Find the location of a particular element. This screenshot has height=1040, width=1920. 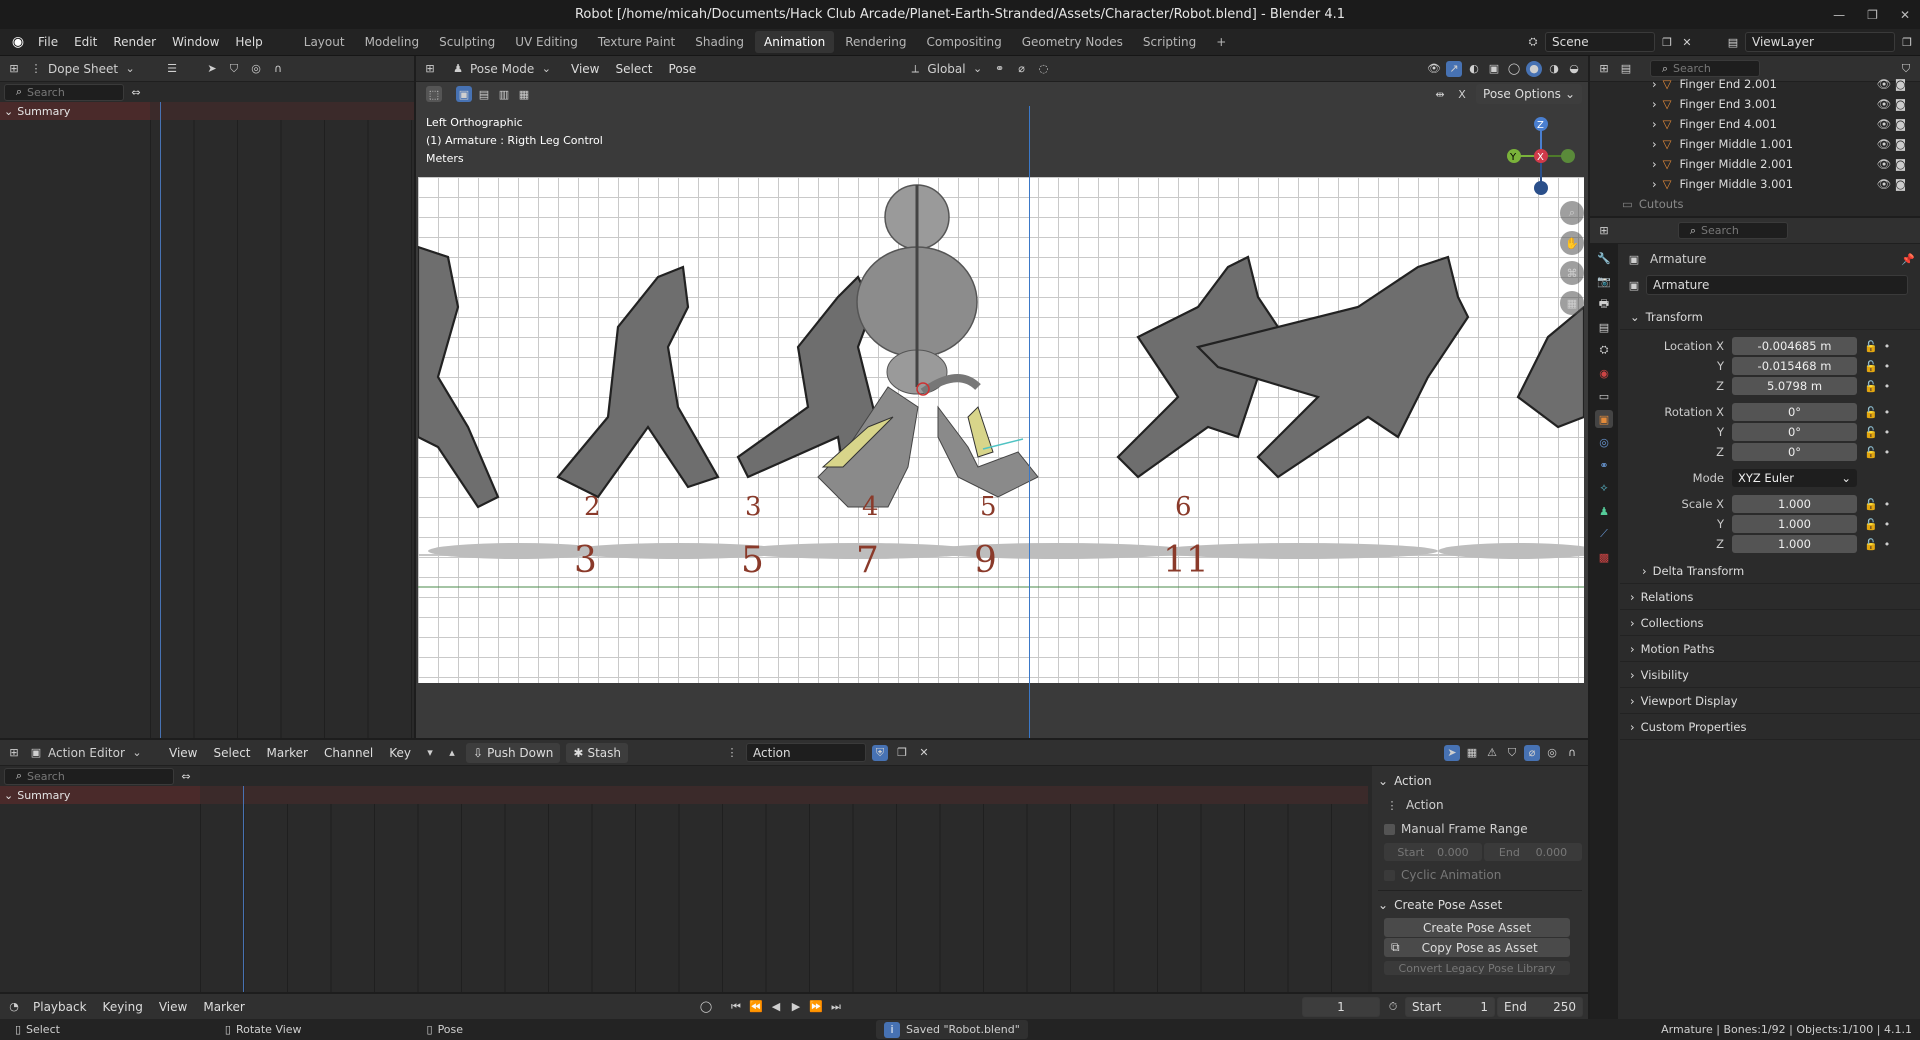

play-reverse-icon: ◀ is located at coordinates (776, 1007).